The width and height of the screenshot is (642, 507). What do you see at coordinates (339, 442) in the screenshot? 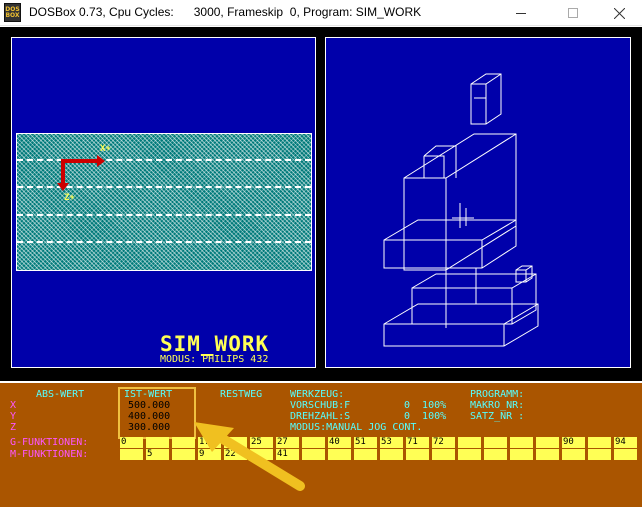
I see `g-funktion-cell: 40` at bounding box center [339, 442].